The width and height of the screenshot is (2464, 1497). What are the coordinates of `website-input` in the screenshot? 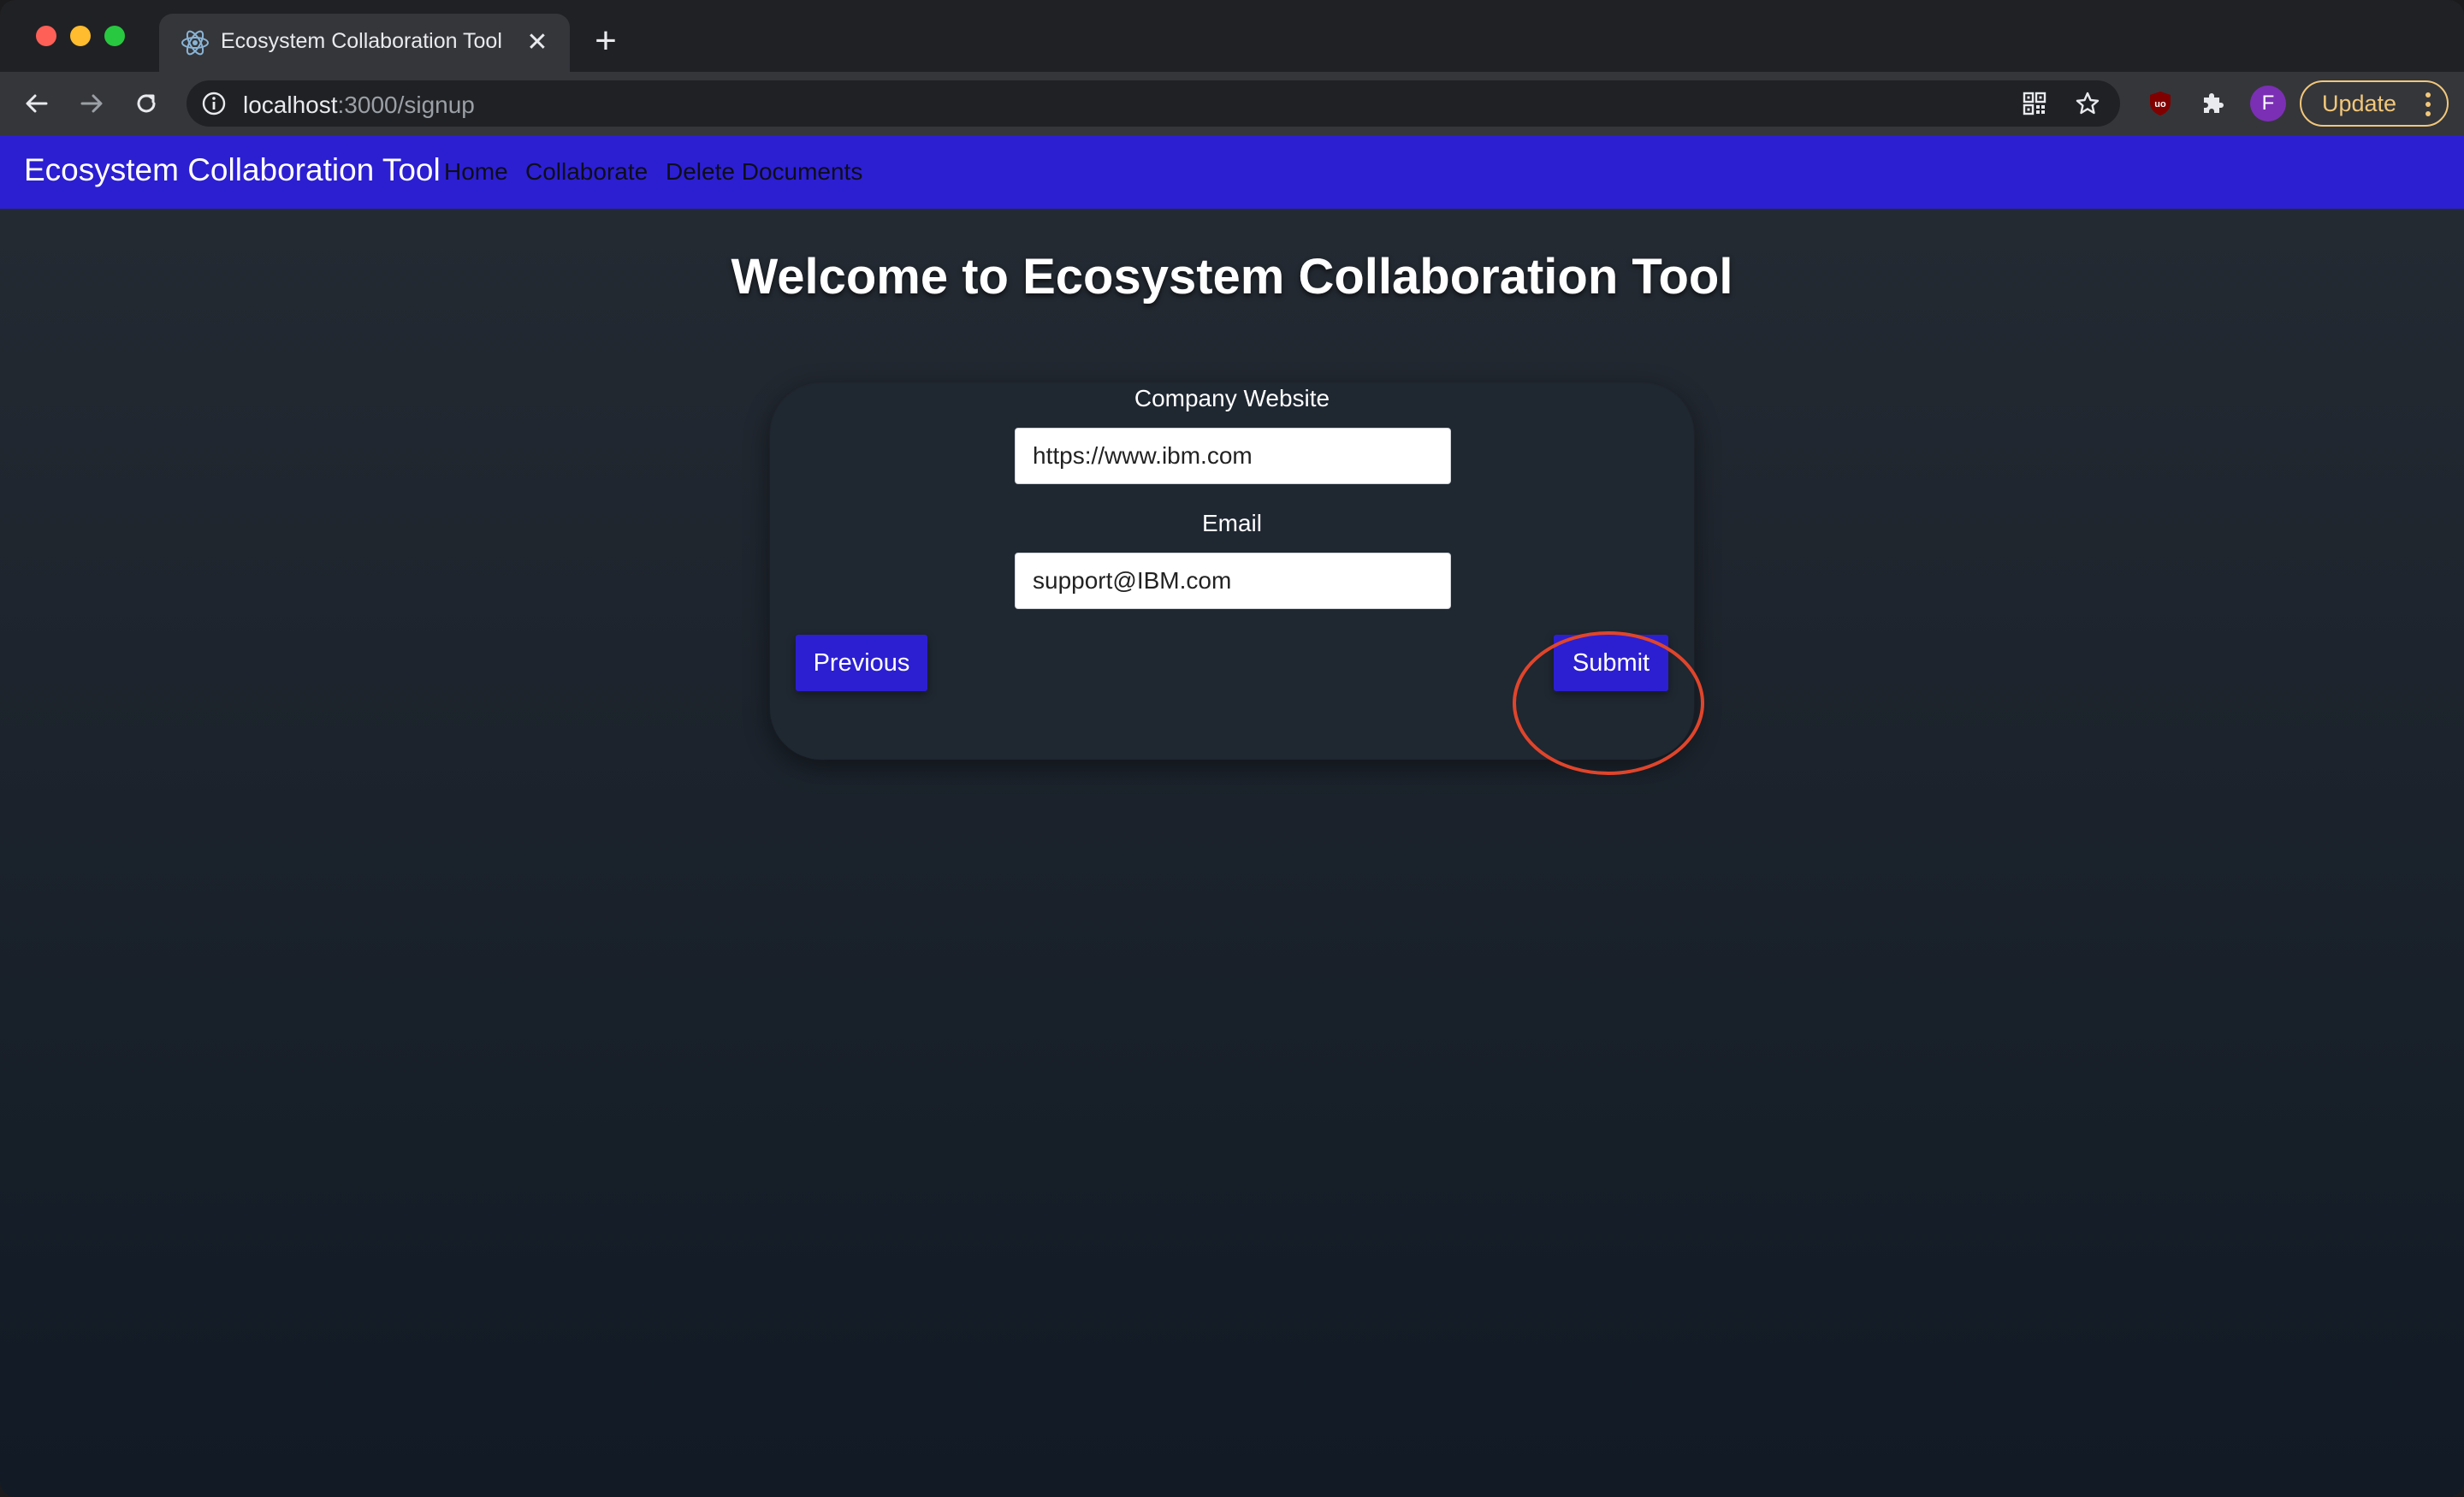 It's located at (1233, 456).